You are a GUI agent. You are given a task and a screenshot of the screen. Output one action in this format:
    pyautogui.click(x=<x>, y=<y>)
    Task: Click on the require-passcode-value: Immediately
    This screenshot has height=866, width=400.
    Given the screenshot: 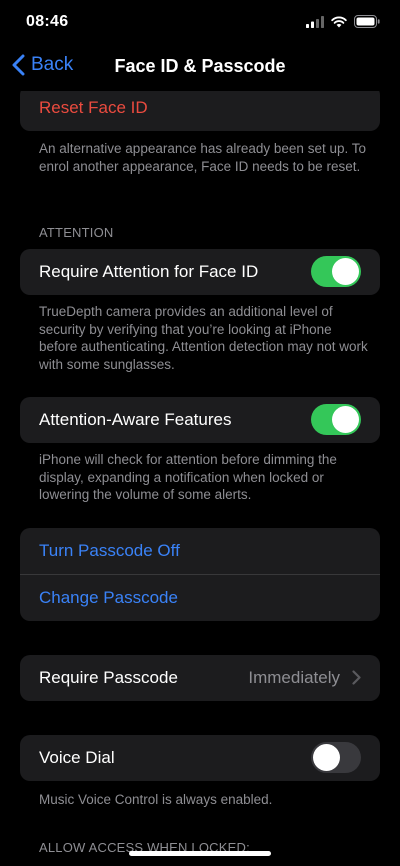 What is the action you would take?
    pyautogui.click(x=294, y=677)
    